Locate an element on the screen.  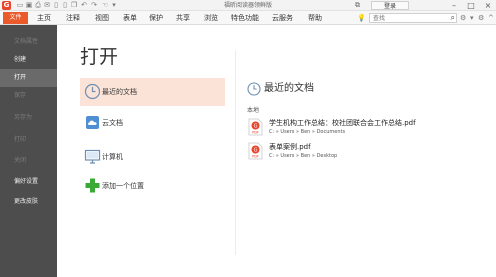
recent-documents-title: 最近的文档 is located at coordinates (289, 88).